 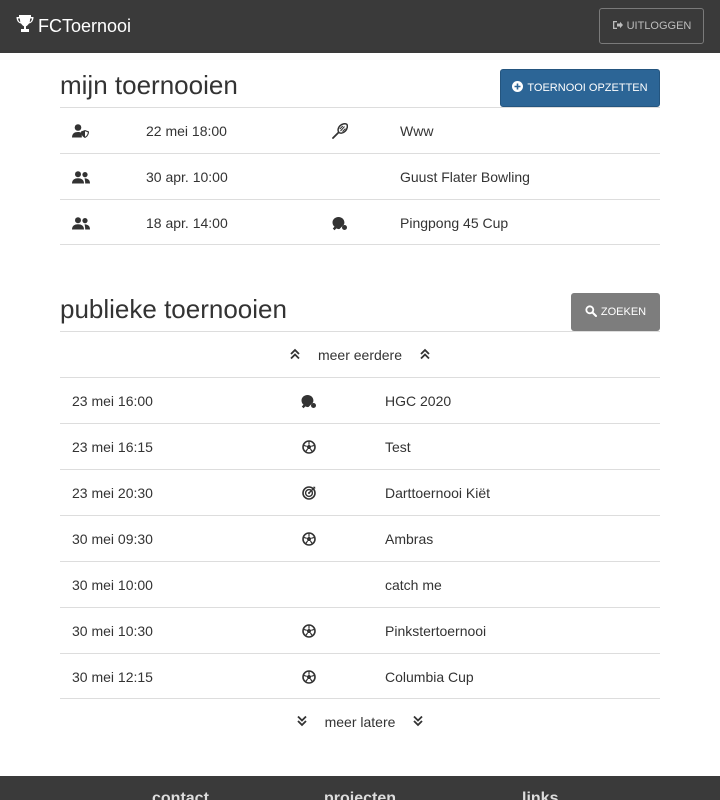 I want to click on tournament-name: Guust Flater Bowling, so click(x=465, y=177).